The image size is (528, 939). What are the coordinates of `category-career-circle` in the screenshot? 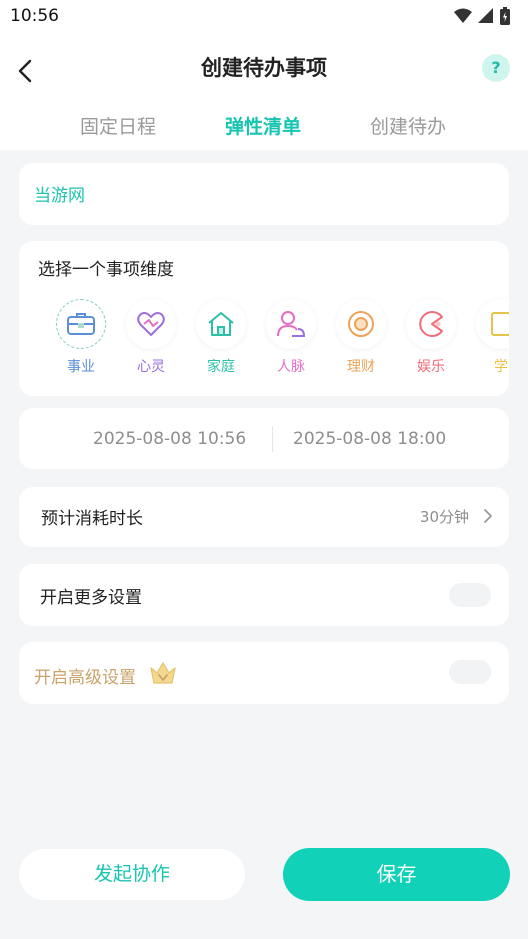 It's located at (81, 324).